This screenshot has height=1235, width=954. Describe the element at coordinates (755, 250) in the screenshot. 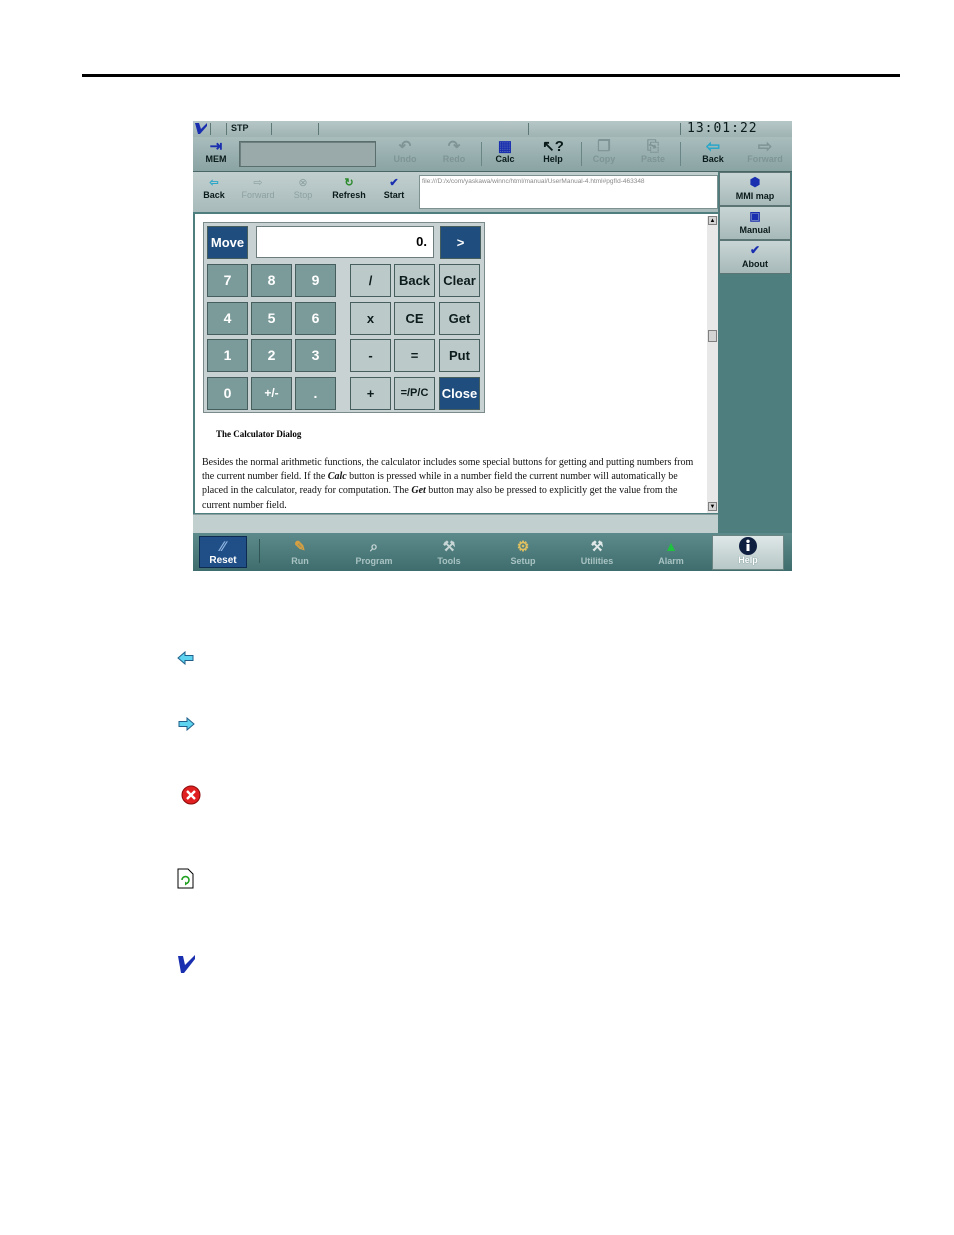

I see `about-icon: ✔` at that location.